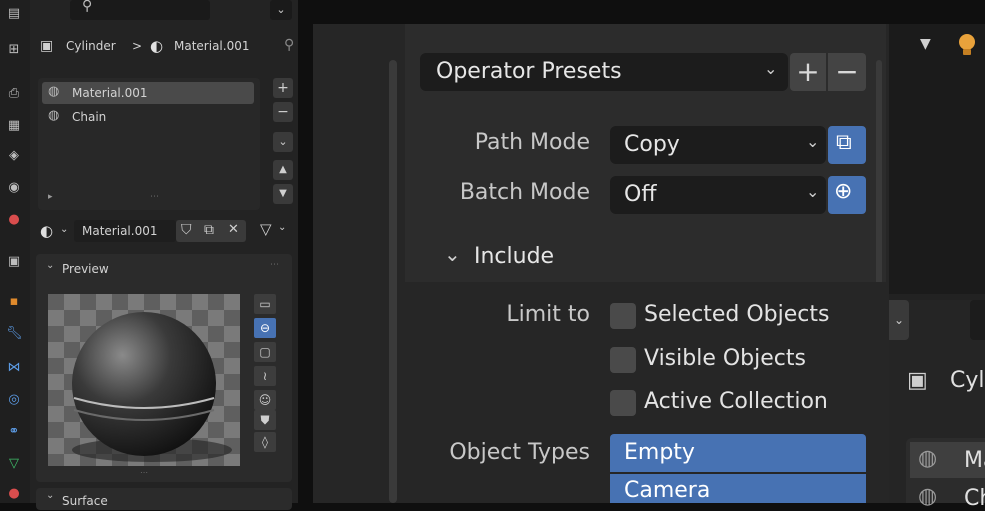  I want to click on object-tab-icon: ▪, so click(14, 302).